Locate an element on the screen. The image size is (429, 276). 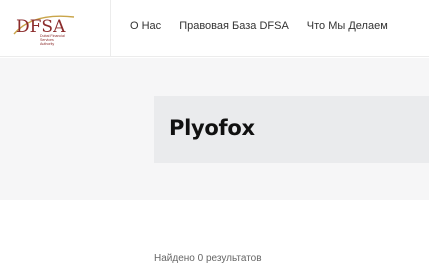
main-nav: О Нас Правовая База DFSA Что Мы Делаем is located at coordinates (259, 26).